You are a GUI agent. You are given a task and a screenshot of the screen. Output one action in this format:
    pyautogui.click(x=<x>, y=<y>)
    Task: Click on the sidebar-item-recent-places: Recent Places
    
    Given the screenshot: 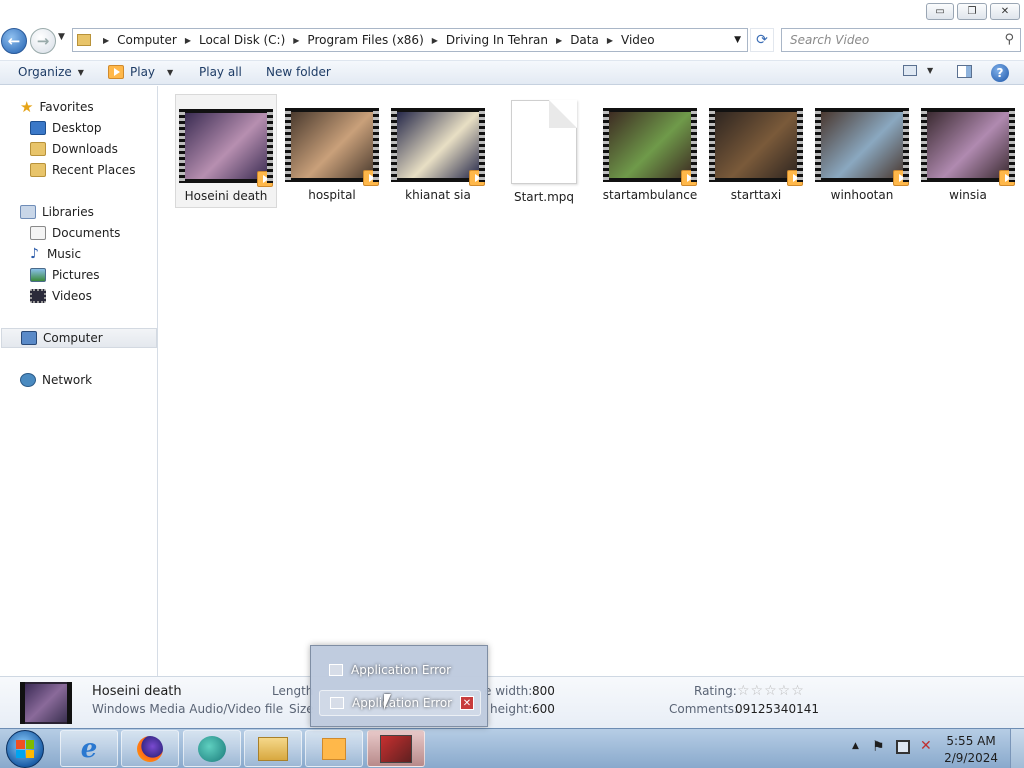 What is the action you would take?
    pyautogui.click(x=82, y=170)
    